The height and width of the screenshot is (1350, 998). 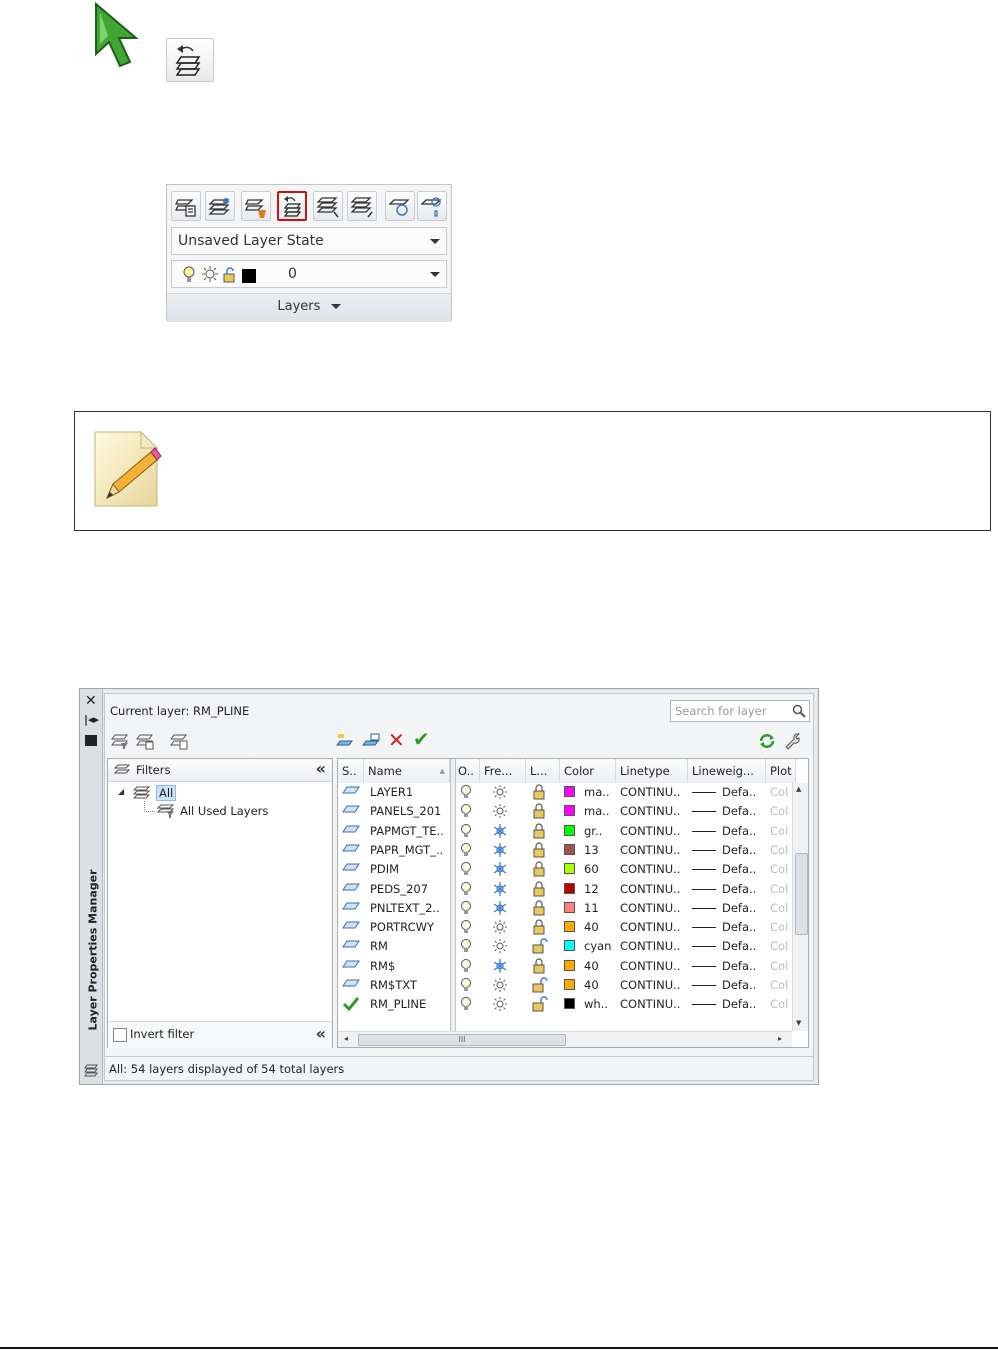 I want to click on layer-name: PEDS_207, so click(x=409, y=889).